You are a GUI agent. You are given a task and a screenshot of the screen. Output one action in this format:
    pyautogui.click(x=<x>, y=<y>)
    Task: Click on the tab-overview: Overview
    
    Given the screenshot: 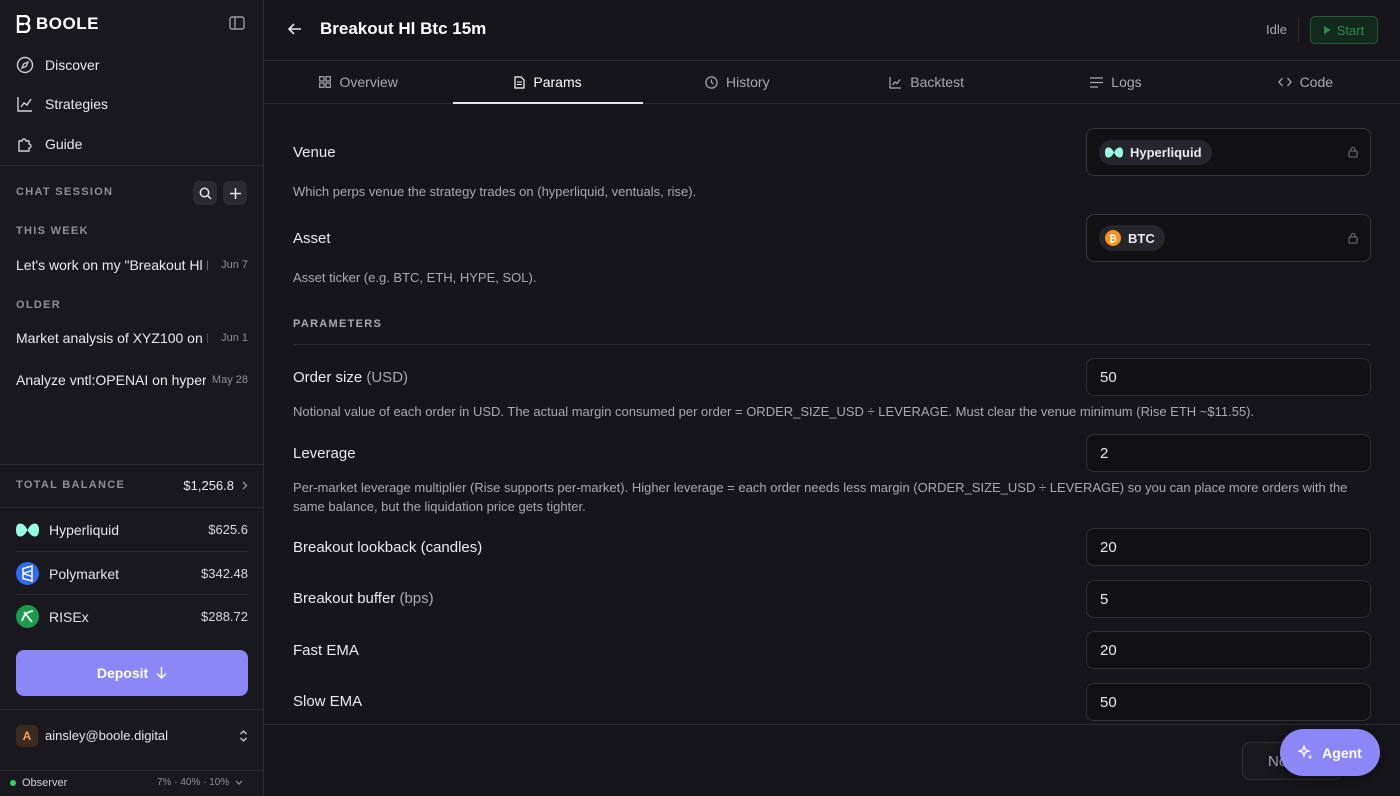 What is the action you would take?
    pyautogui.click(x=358, y=82)
    